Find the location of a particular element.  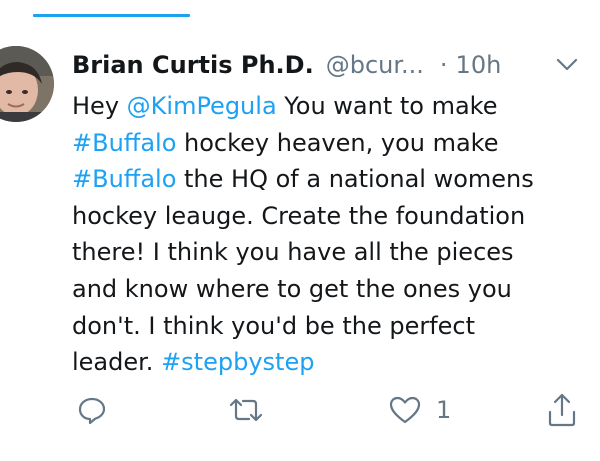

tweet-text-line: hockey leauge. Create the foundation is located at coordinates (328, 216).